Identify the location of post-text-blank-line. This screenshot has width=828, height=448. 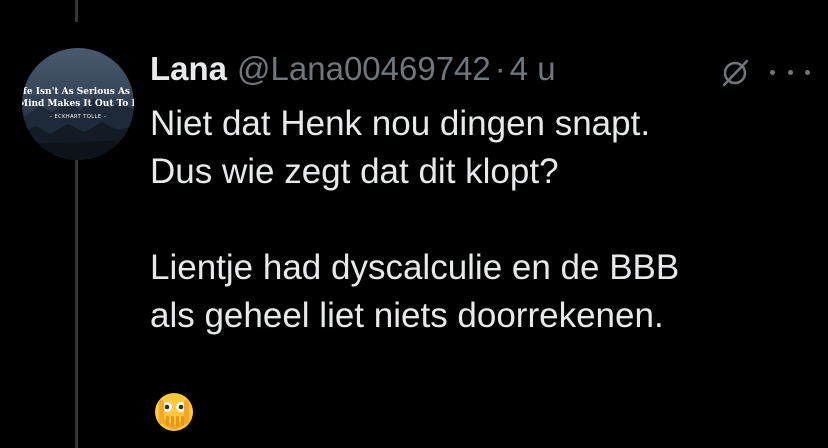
(485, 220).